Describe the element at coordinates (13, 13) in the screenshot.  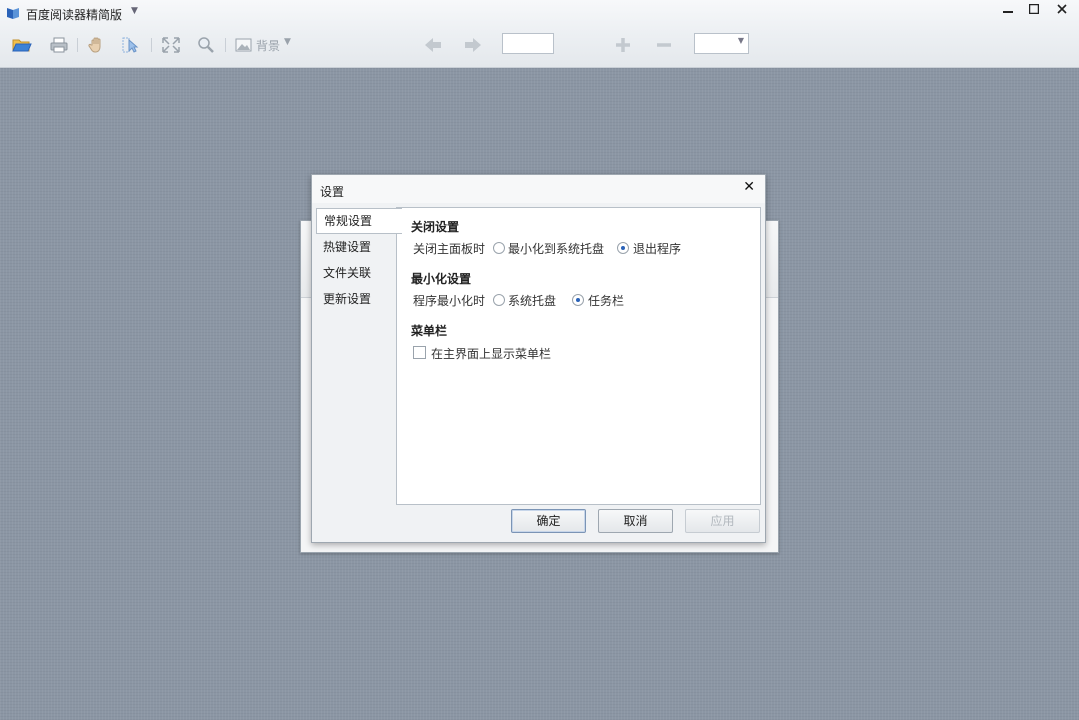
I see `book-logo-icon` at that location.